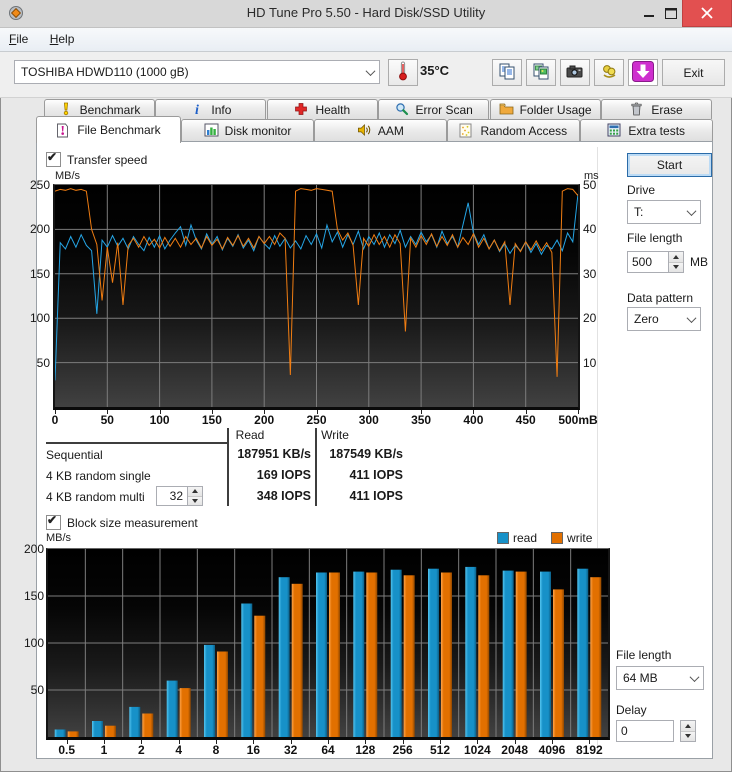  Describe the element at coordinates (590, 318) in the screenshot. I see `axis-tick-label: 20` at that location.